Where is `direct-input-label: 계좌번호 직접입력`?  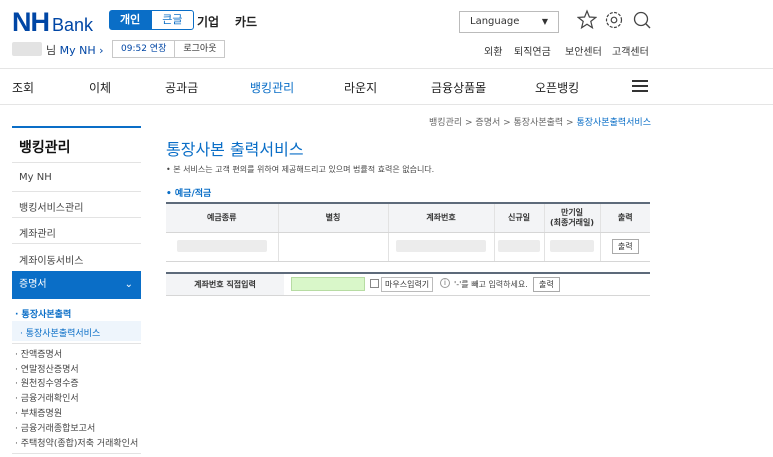 direct-input-label: 계좌번호 직접입력 is located at coordinates (225, 284).